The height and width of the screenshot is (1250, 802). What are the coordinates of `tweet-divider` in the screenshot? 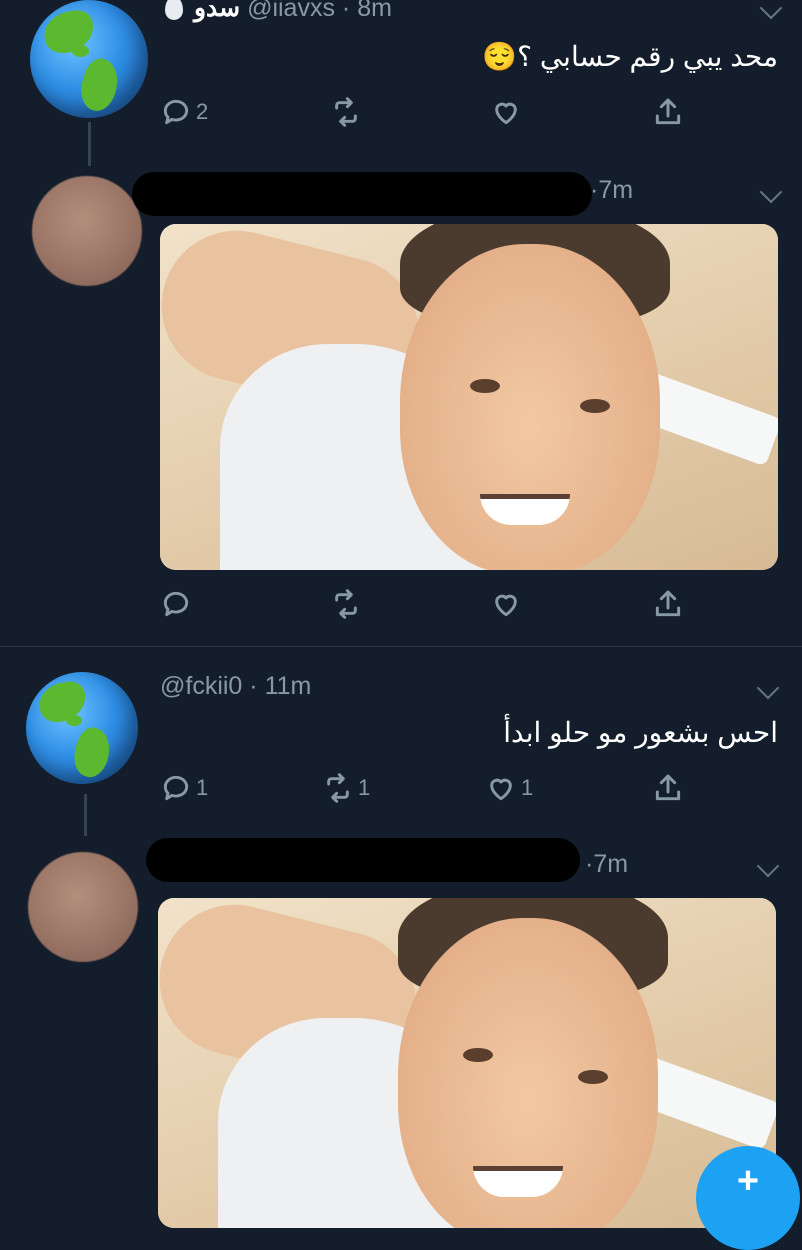 It's located at (401, 646).